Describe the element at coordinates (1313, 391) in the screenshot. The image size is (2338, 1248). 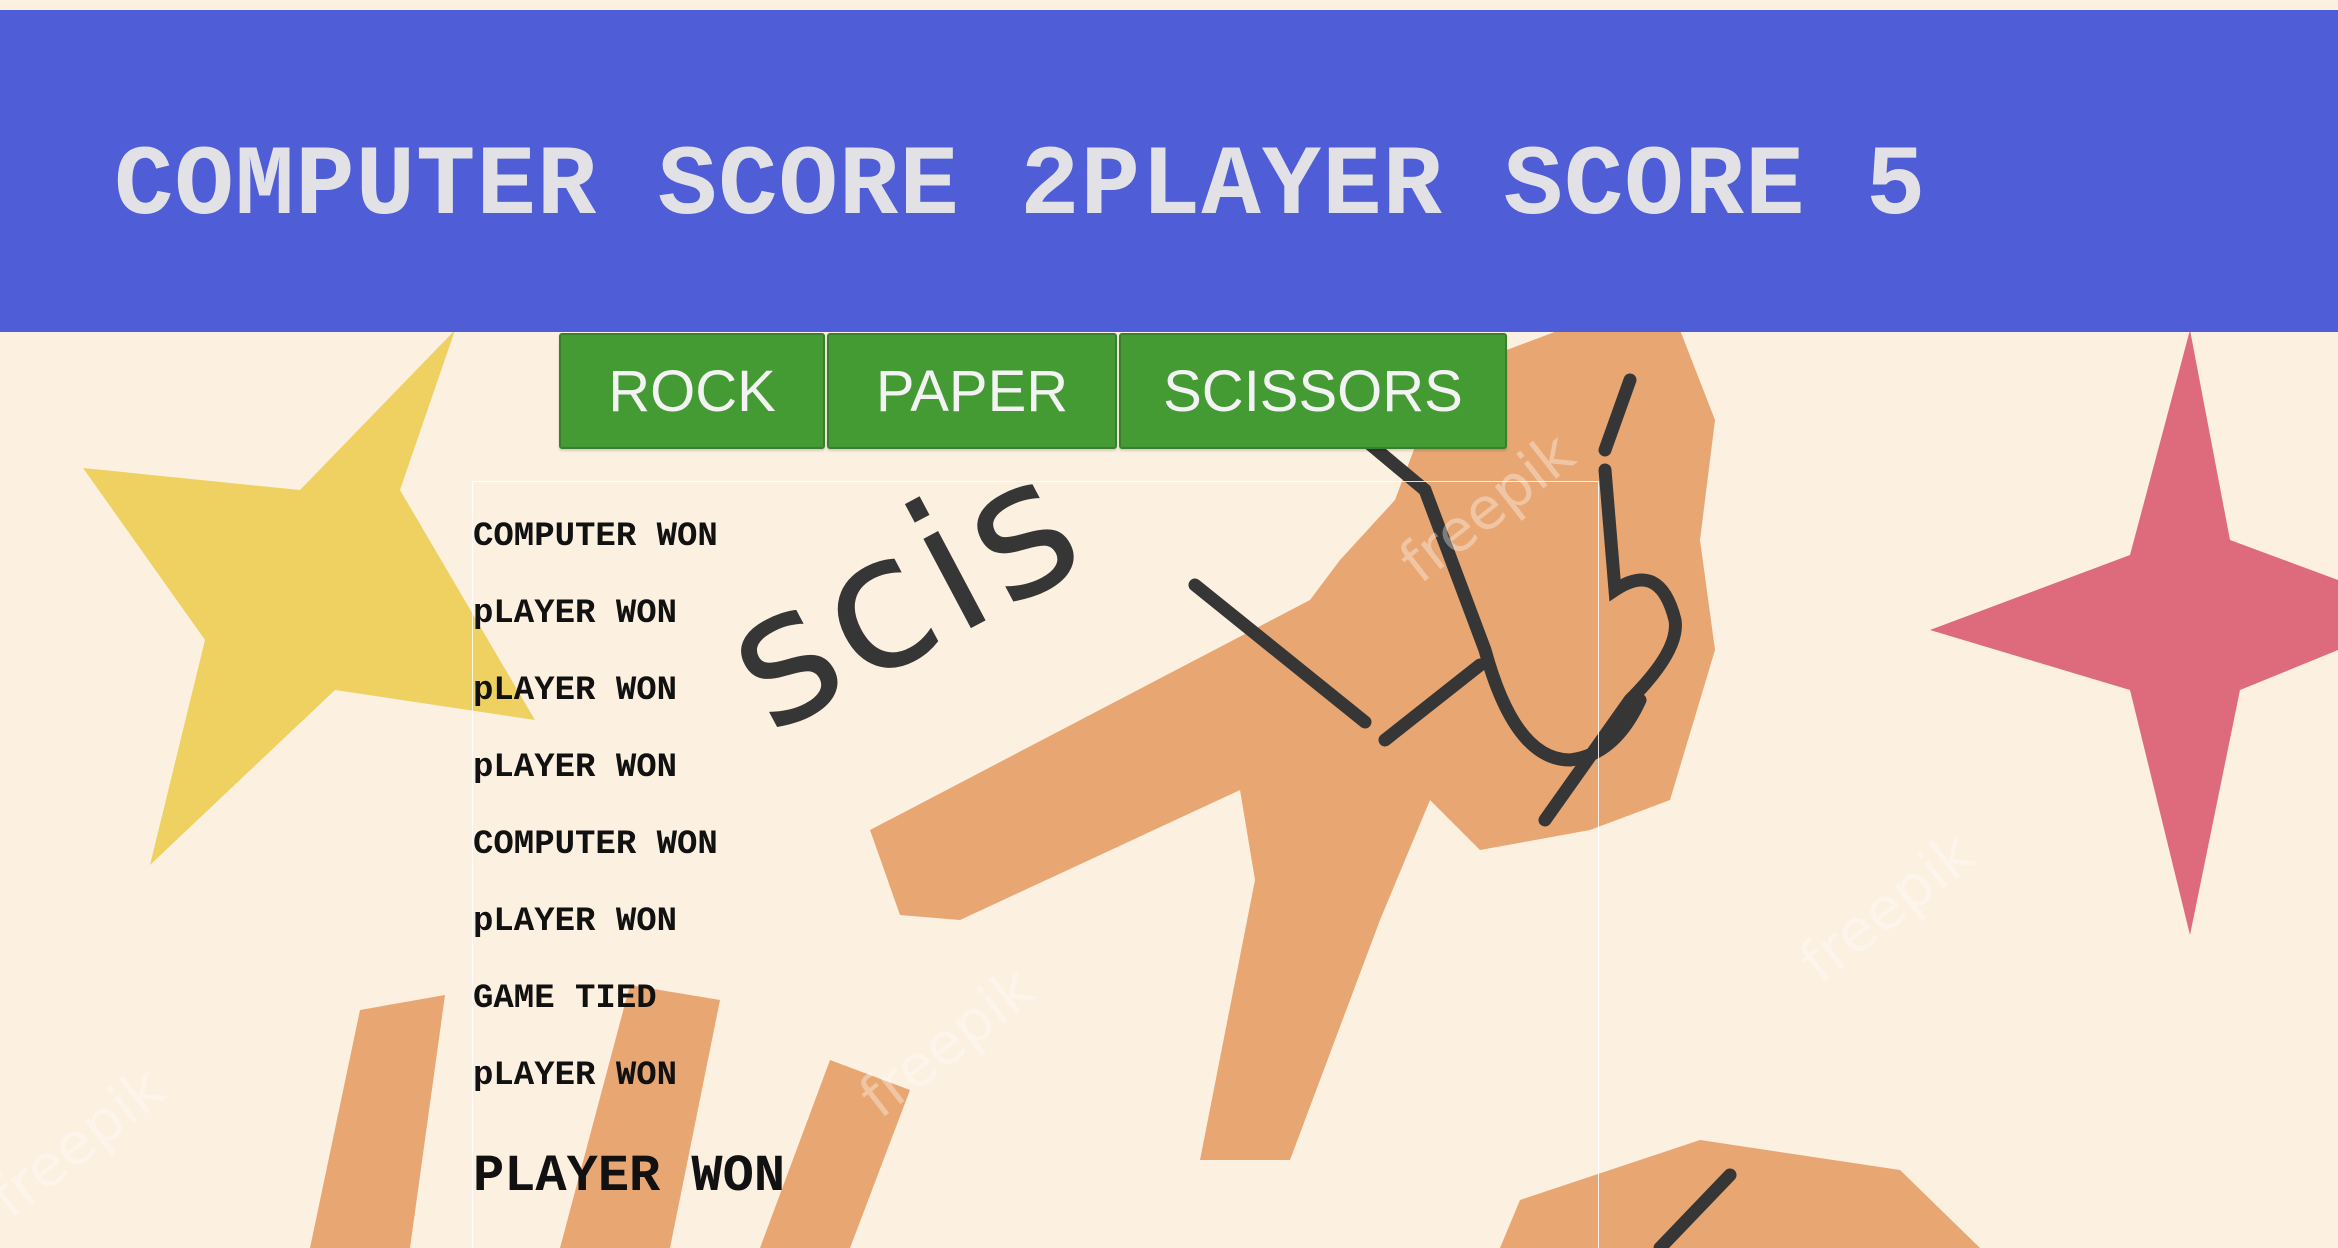
I see `scissors-button: SCISSORS` at that location.